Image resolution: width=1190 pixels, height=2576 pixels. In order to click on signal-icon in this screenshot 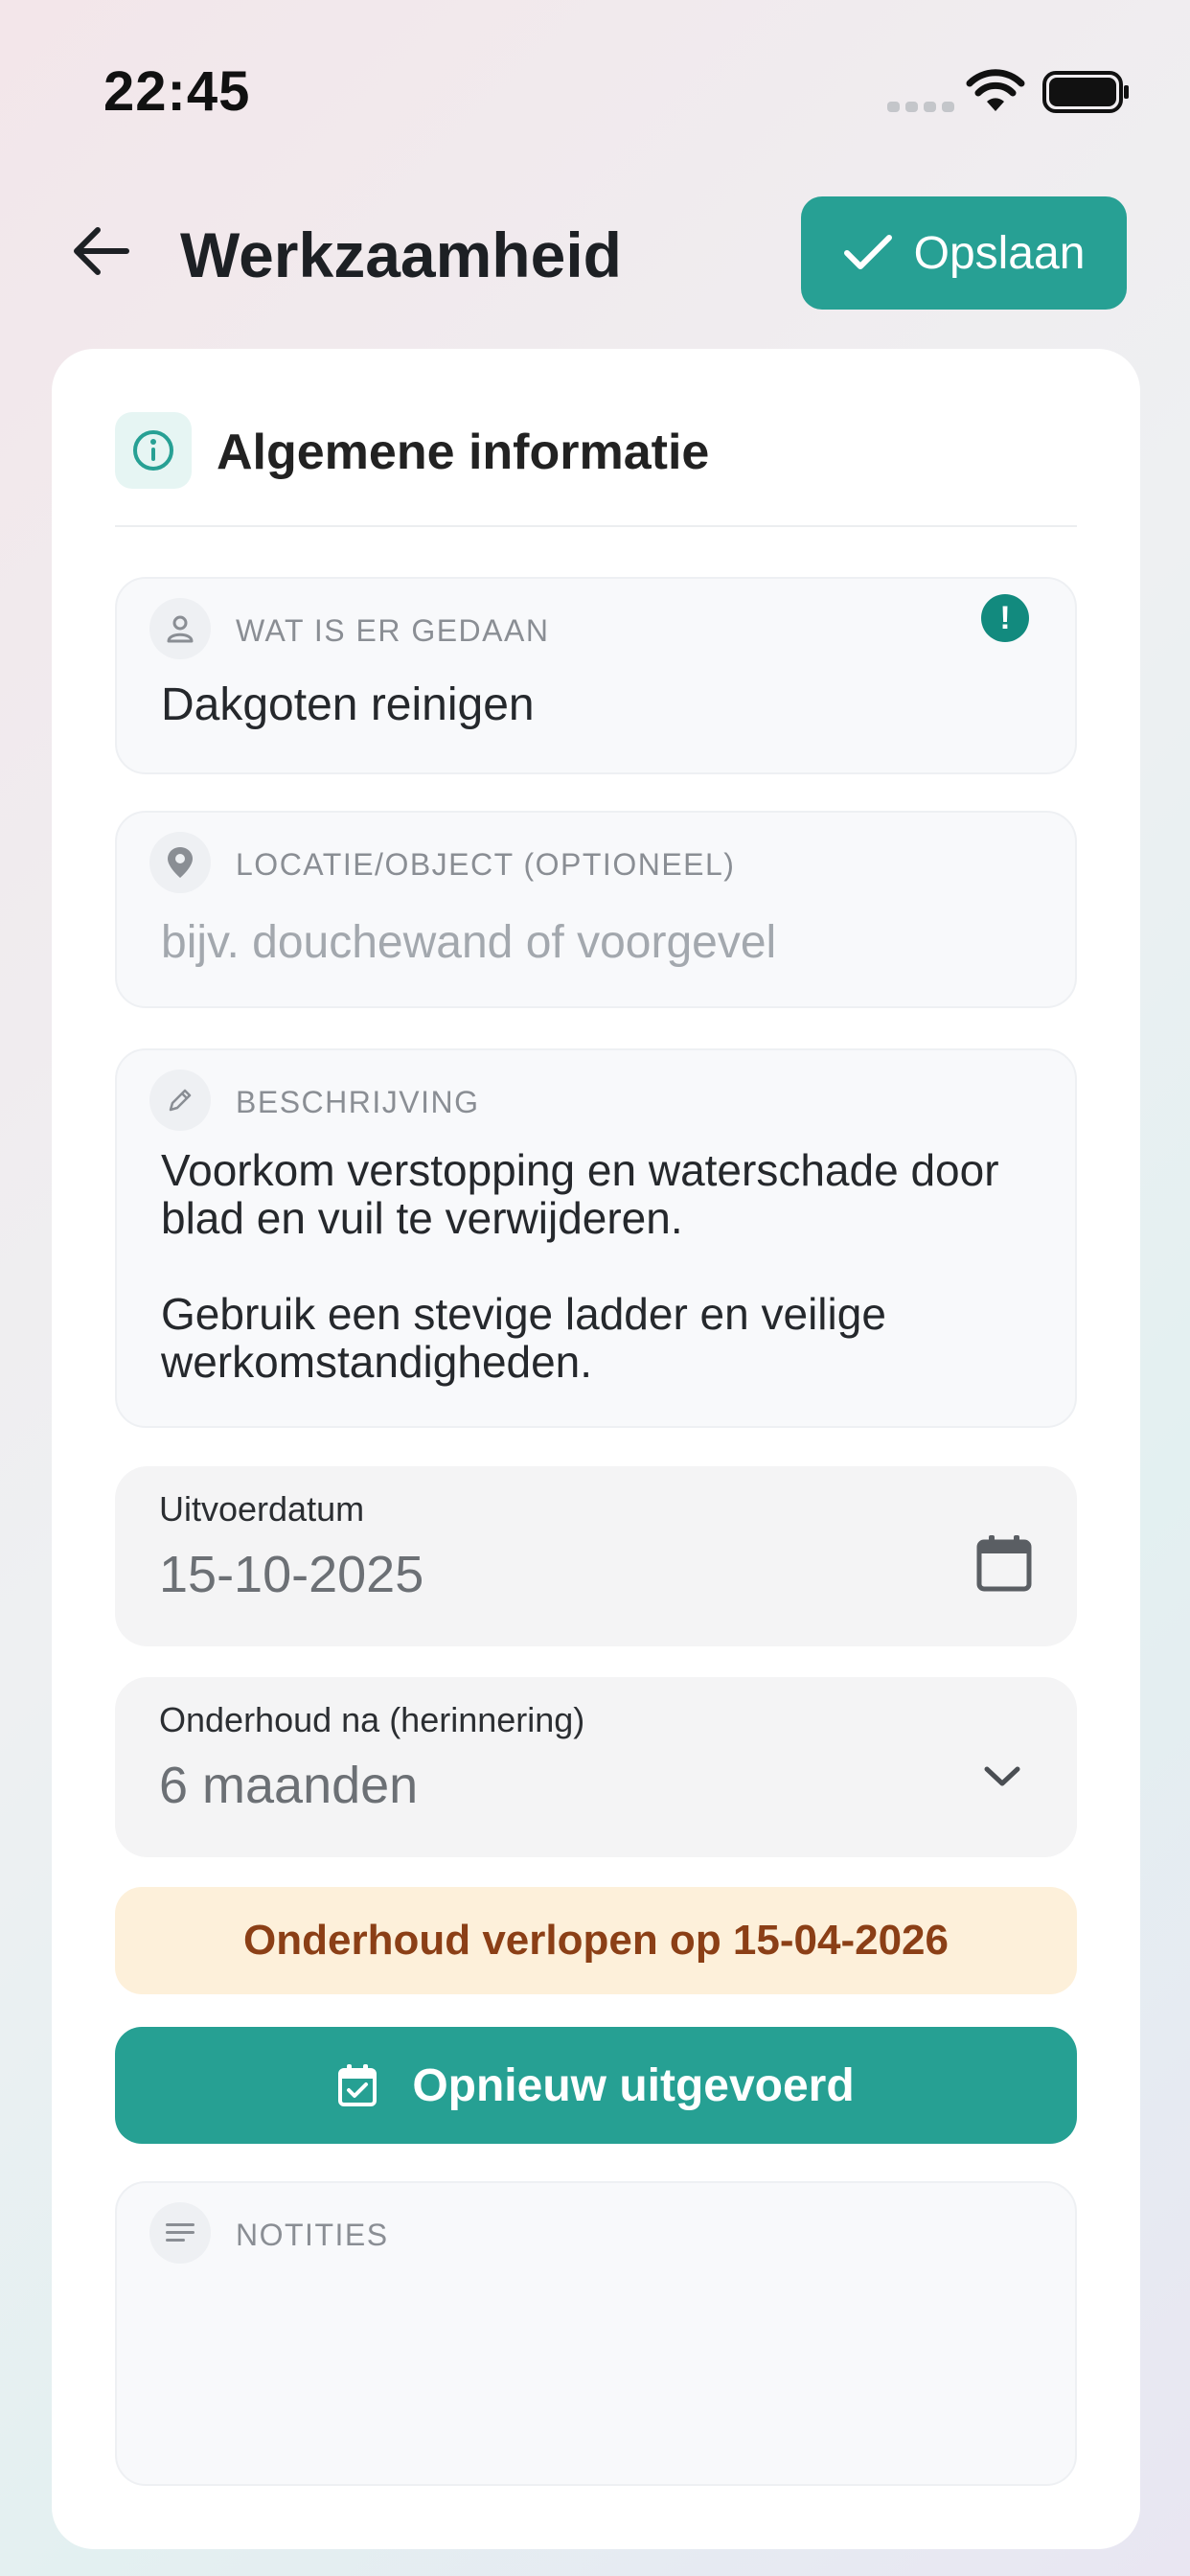, I will do `click(921, 107)`.